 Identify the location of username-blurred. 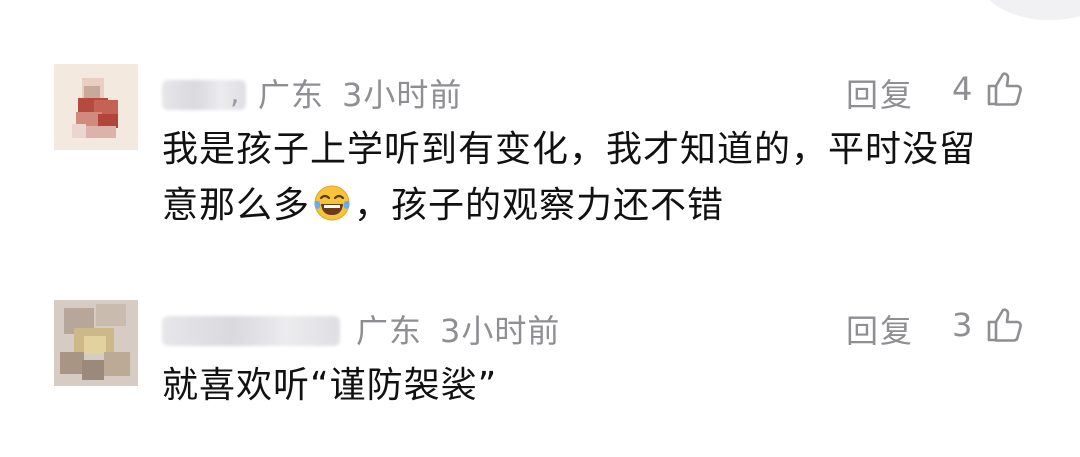
(251, 331).